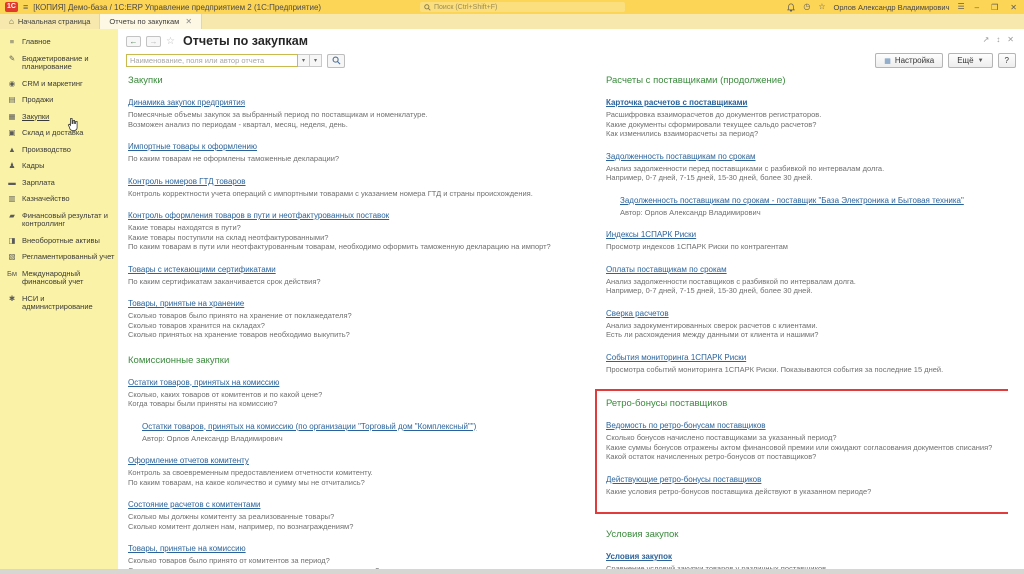  Describe the element at coordinates (59, 278) in the screenshot. I see `sidebar-item-ifrs: Бм Международный финансовый учет` at that location.